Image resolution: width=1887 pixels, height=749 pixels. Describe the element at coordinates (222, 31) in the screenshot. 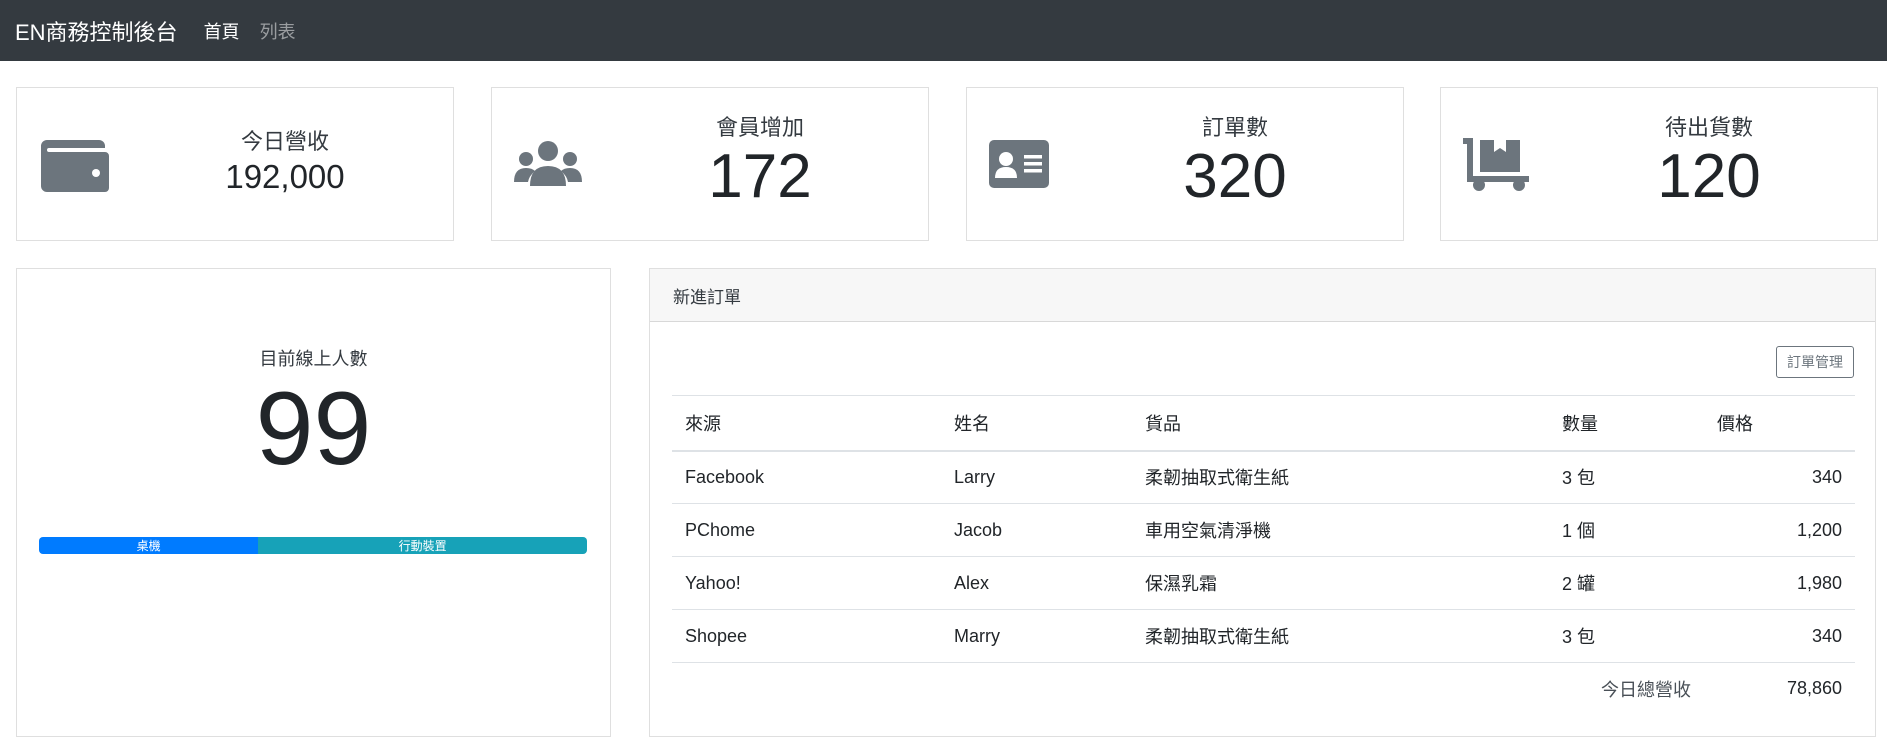

I see `nav-link-home: 首頁` at that location.